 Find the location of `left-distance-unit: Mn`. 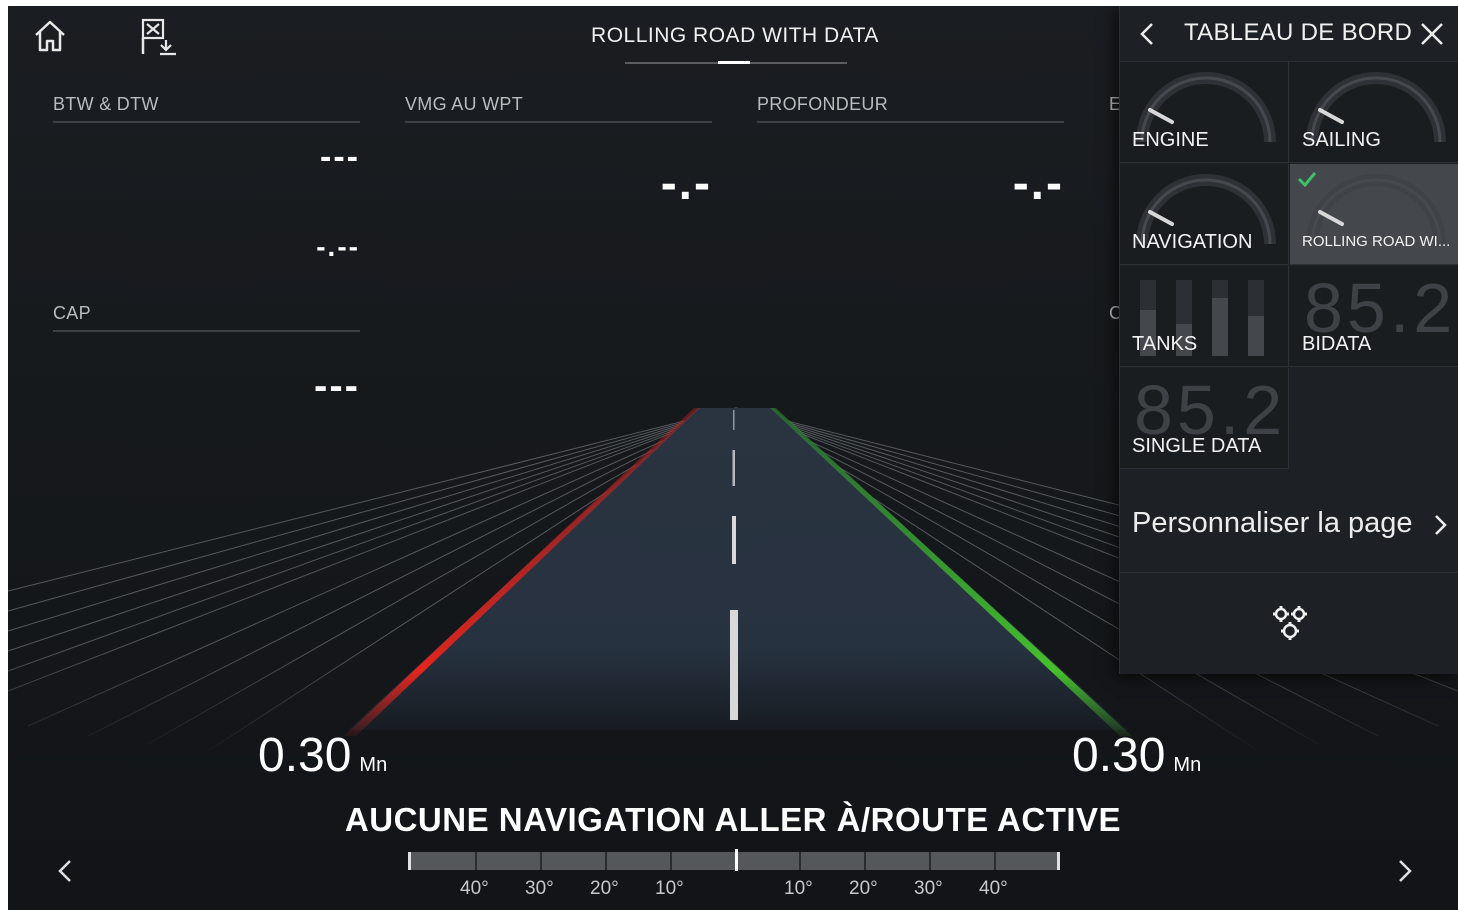

left-distance-unit: Mn is located at coordinates (373, 765).